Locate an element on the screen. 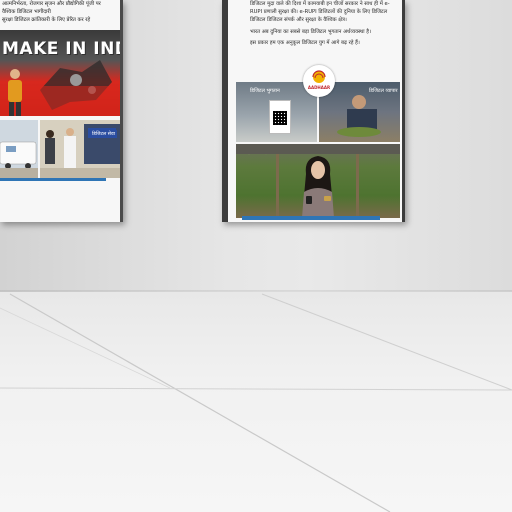 The width and height of the screenshot is (512, 512). market-photo: भारत डिजिटल is located at coordinates (318, 181).